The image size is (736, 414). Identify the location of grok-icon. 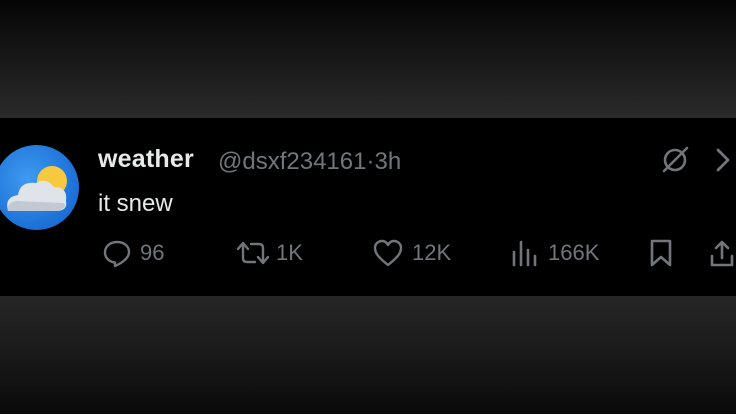
(675, 160).